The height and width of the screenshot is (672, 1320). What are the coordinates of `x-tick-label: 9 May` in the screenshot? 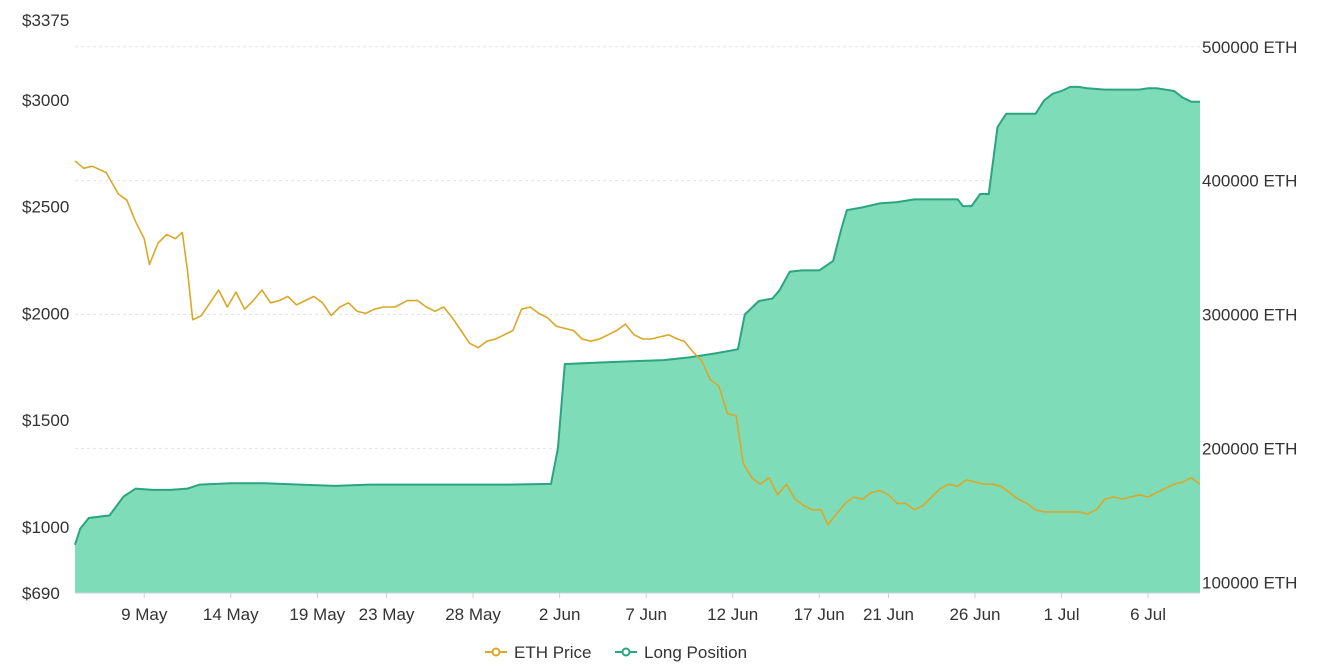 It's located at (144, 614).